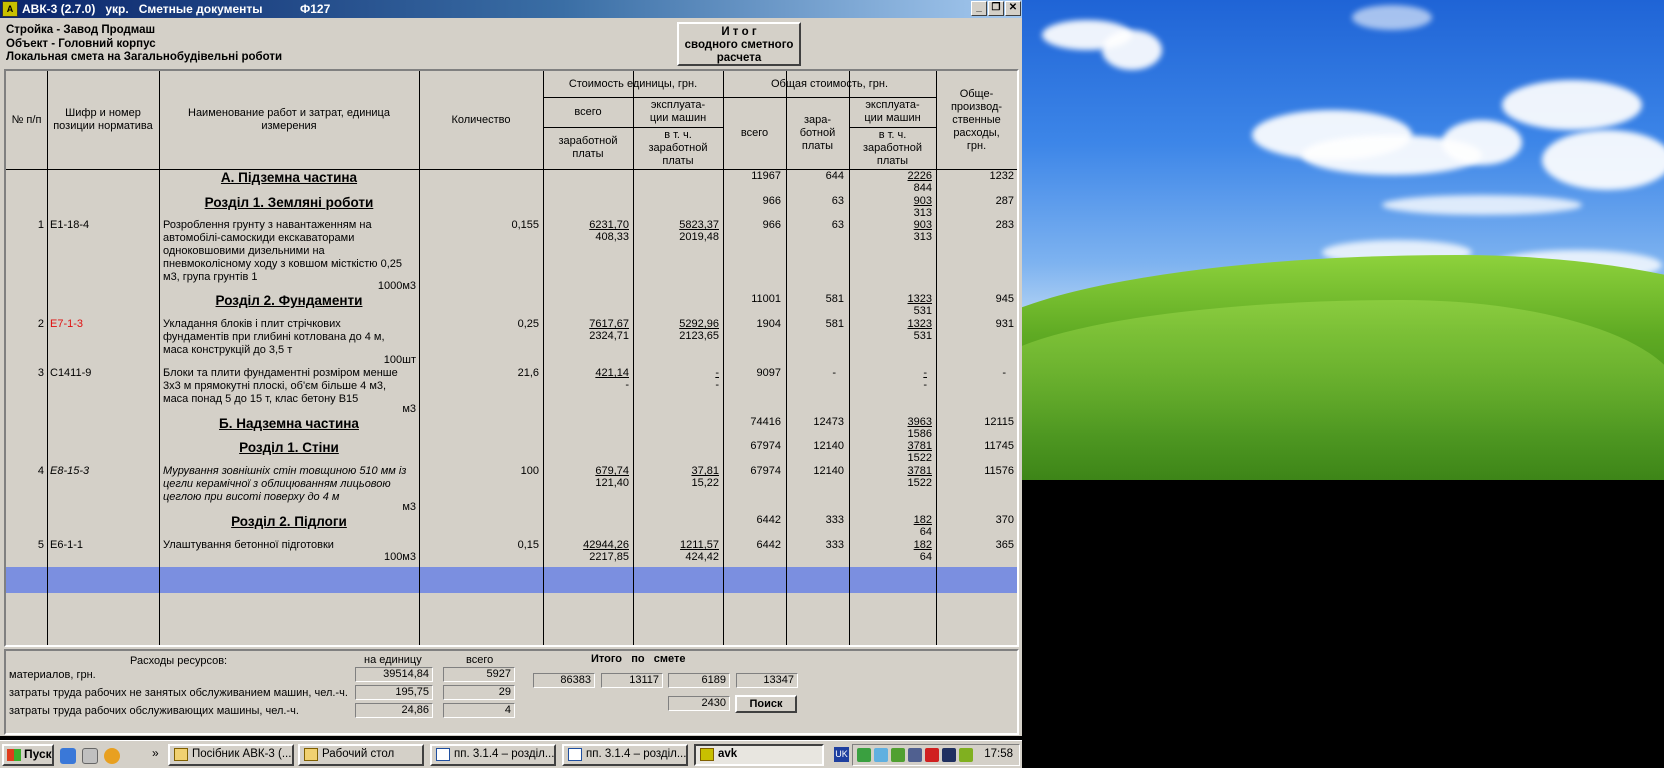 The height and width of the screenshot is (768, 1664). What do you see at coordinates (588, 111) in the screenshot?
I see `col-unit-all-header: всего` at bounding box center [588, 111].